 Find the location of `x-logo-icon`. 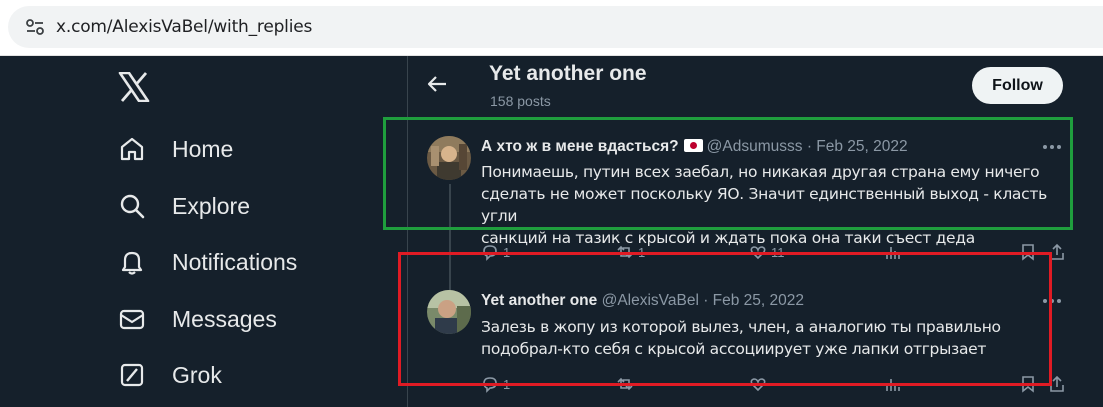

x-logo-icon is located at coordinates (134, 87).